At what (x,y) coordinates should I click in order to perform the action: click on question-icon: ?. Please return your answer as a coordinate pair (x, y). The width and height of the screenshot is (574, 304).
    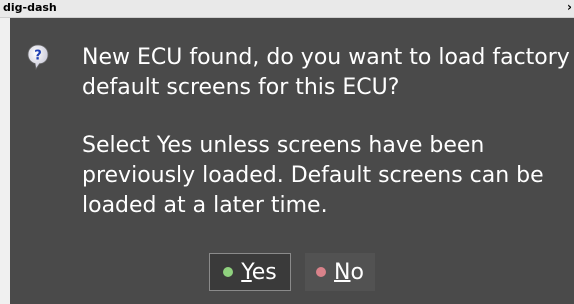
    Looking at the image, I should click on (38, 57).